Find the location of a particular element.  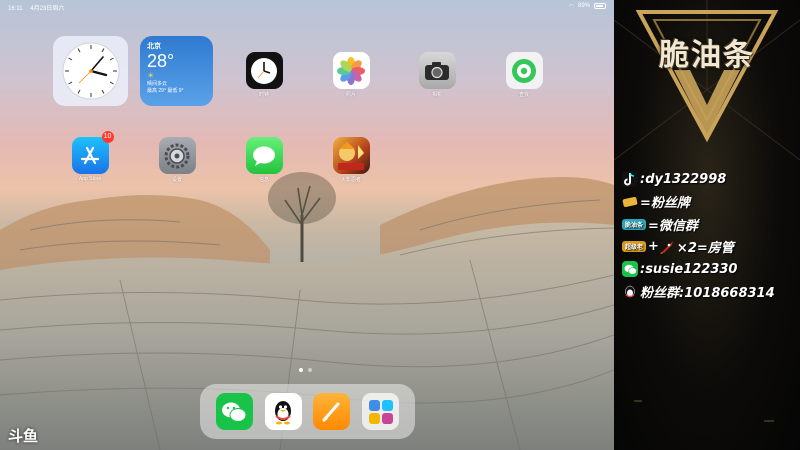

naruto-game-icon is located at coordinates (351, 155).